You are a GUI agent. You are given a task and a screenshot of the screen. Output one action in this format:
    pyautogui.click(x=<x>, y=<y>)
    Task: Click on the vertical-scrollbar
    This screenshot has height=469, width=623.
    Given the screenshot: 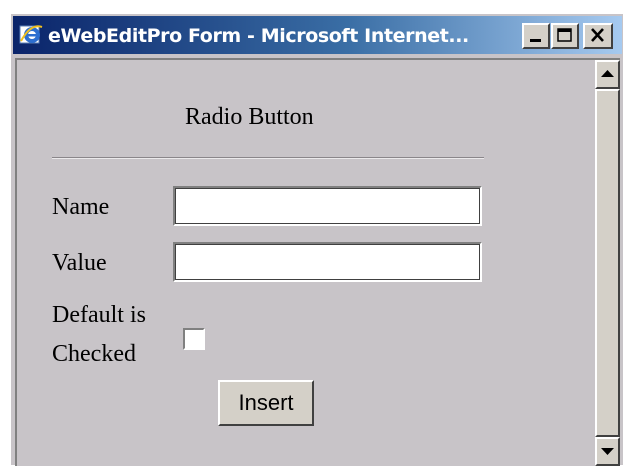 What is the action you would take?
    pyautogui.click(x=607, y=263)
    